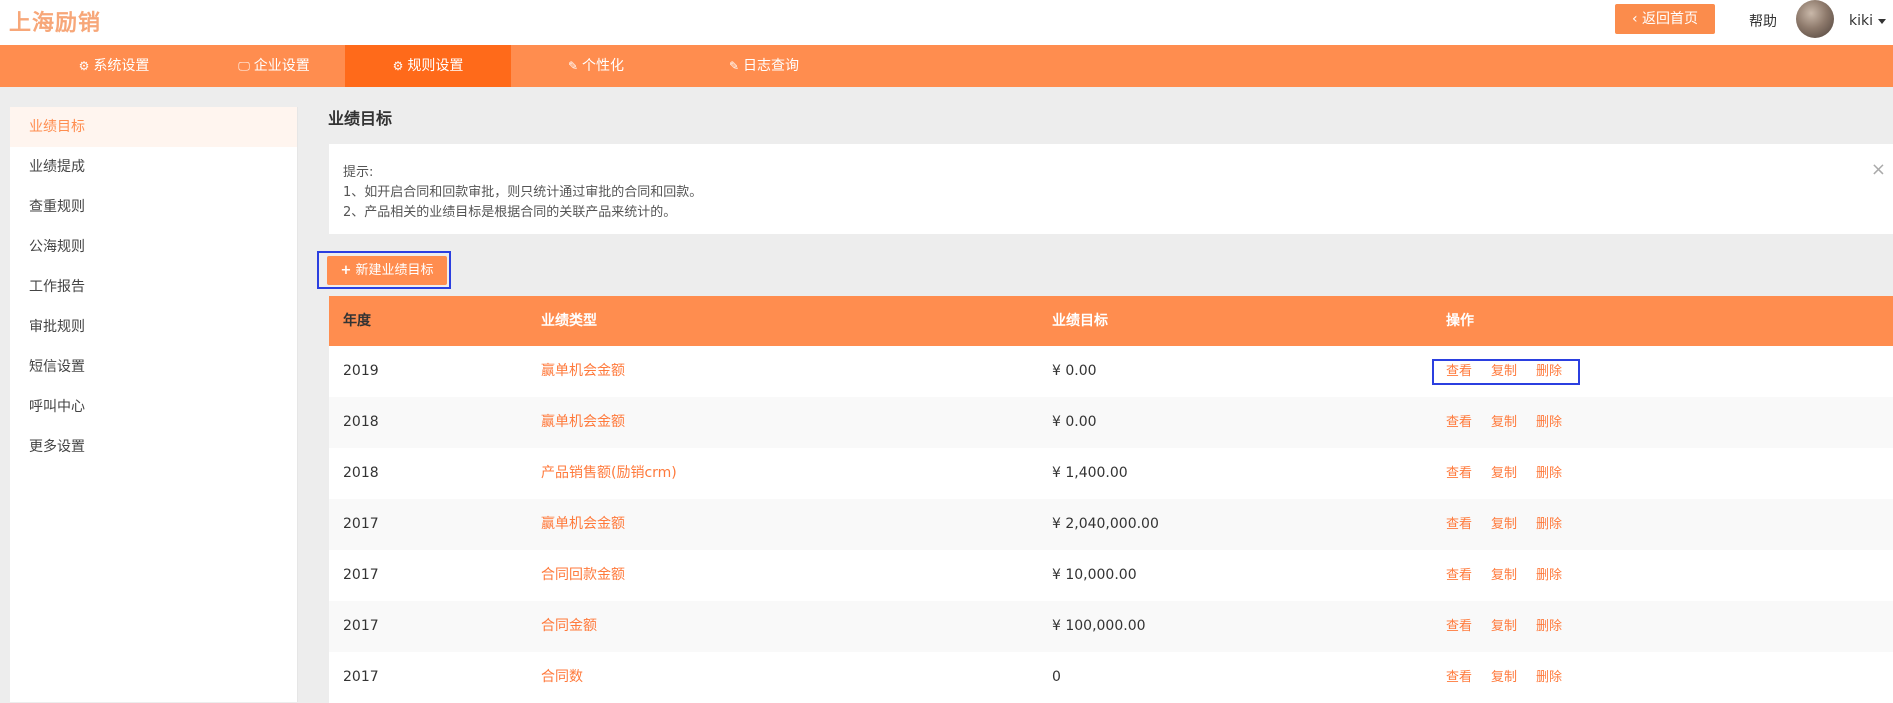 This screenshot has width=1893, height=703. Describe the element at coordinates (244, 66) in the screenshot. I see `monitor-icon: 🖵` at that location.